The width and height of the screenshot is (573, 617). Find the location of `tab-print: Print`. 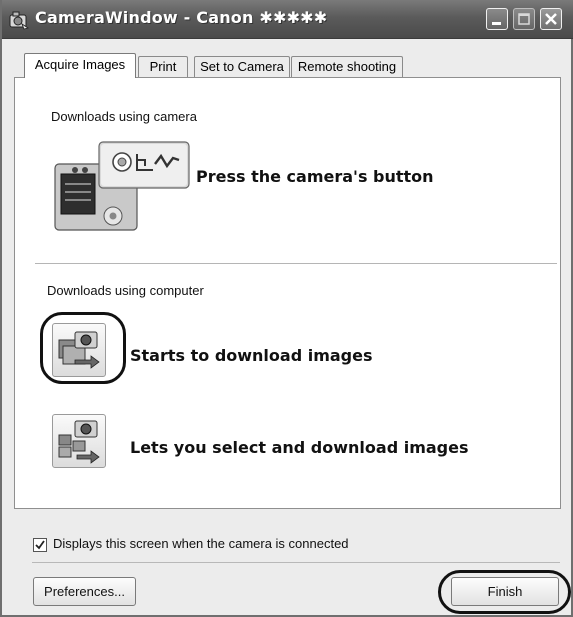

tab-print: Print is located at coordinates (163, 66).